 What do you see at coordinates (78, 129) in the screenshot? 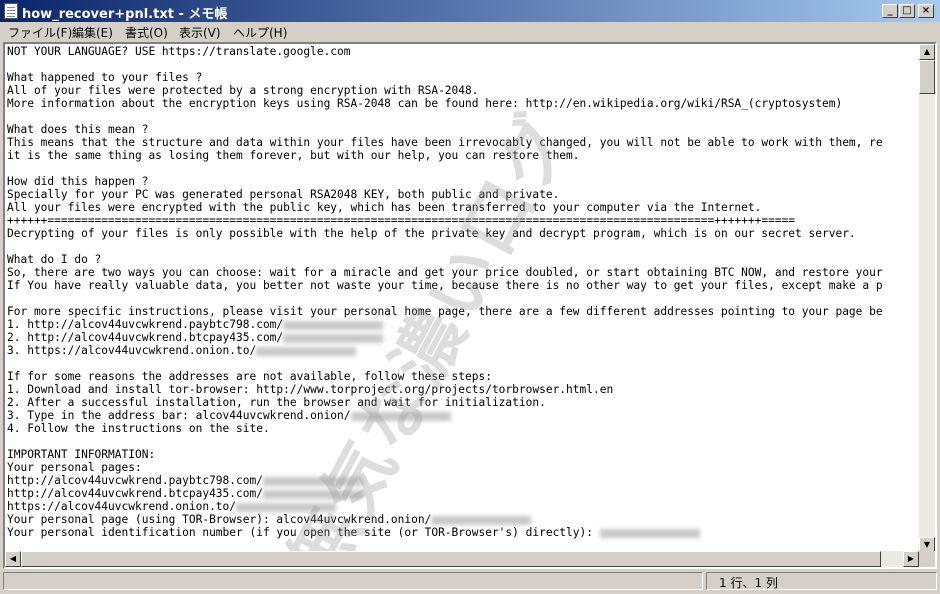
I see `text-line: What does this mean ?` at bounding box center [78, 129].